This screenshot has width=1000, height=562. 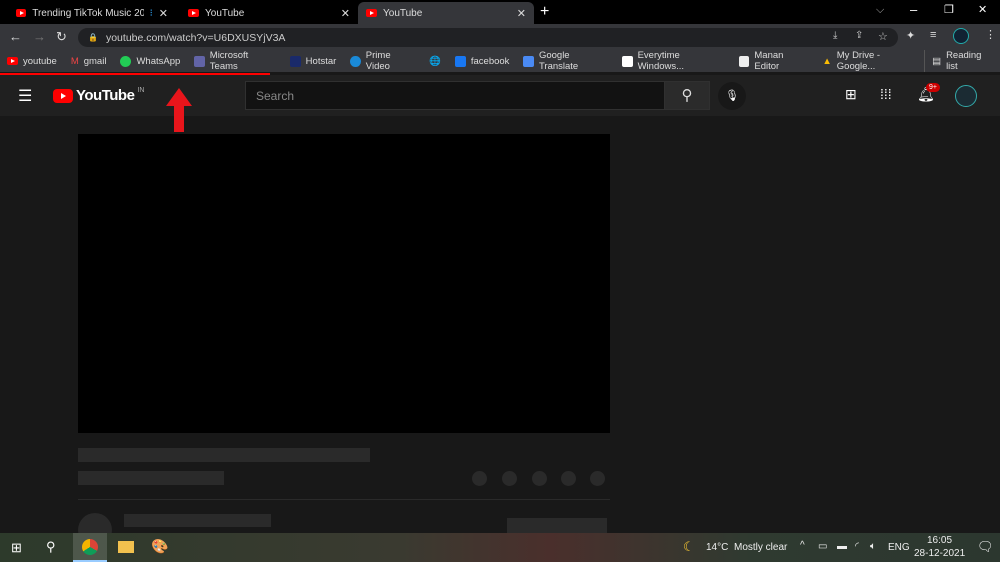 What do you see at coordinates (39, 36) in the screenshot?
I see `forward-button: →` at bounding box center [39, 36].